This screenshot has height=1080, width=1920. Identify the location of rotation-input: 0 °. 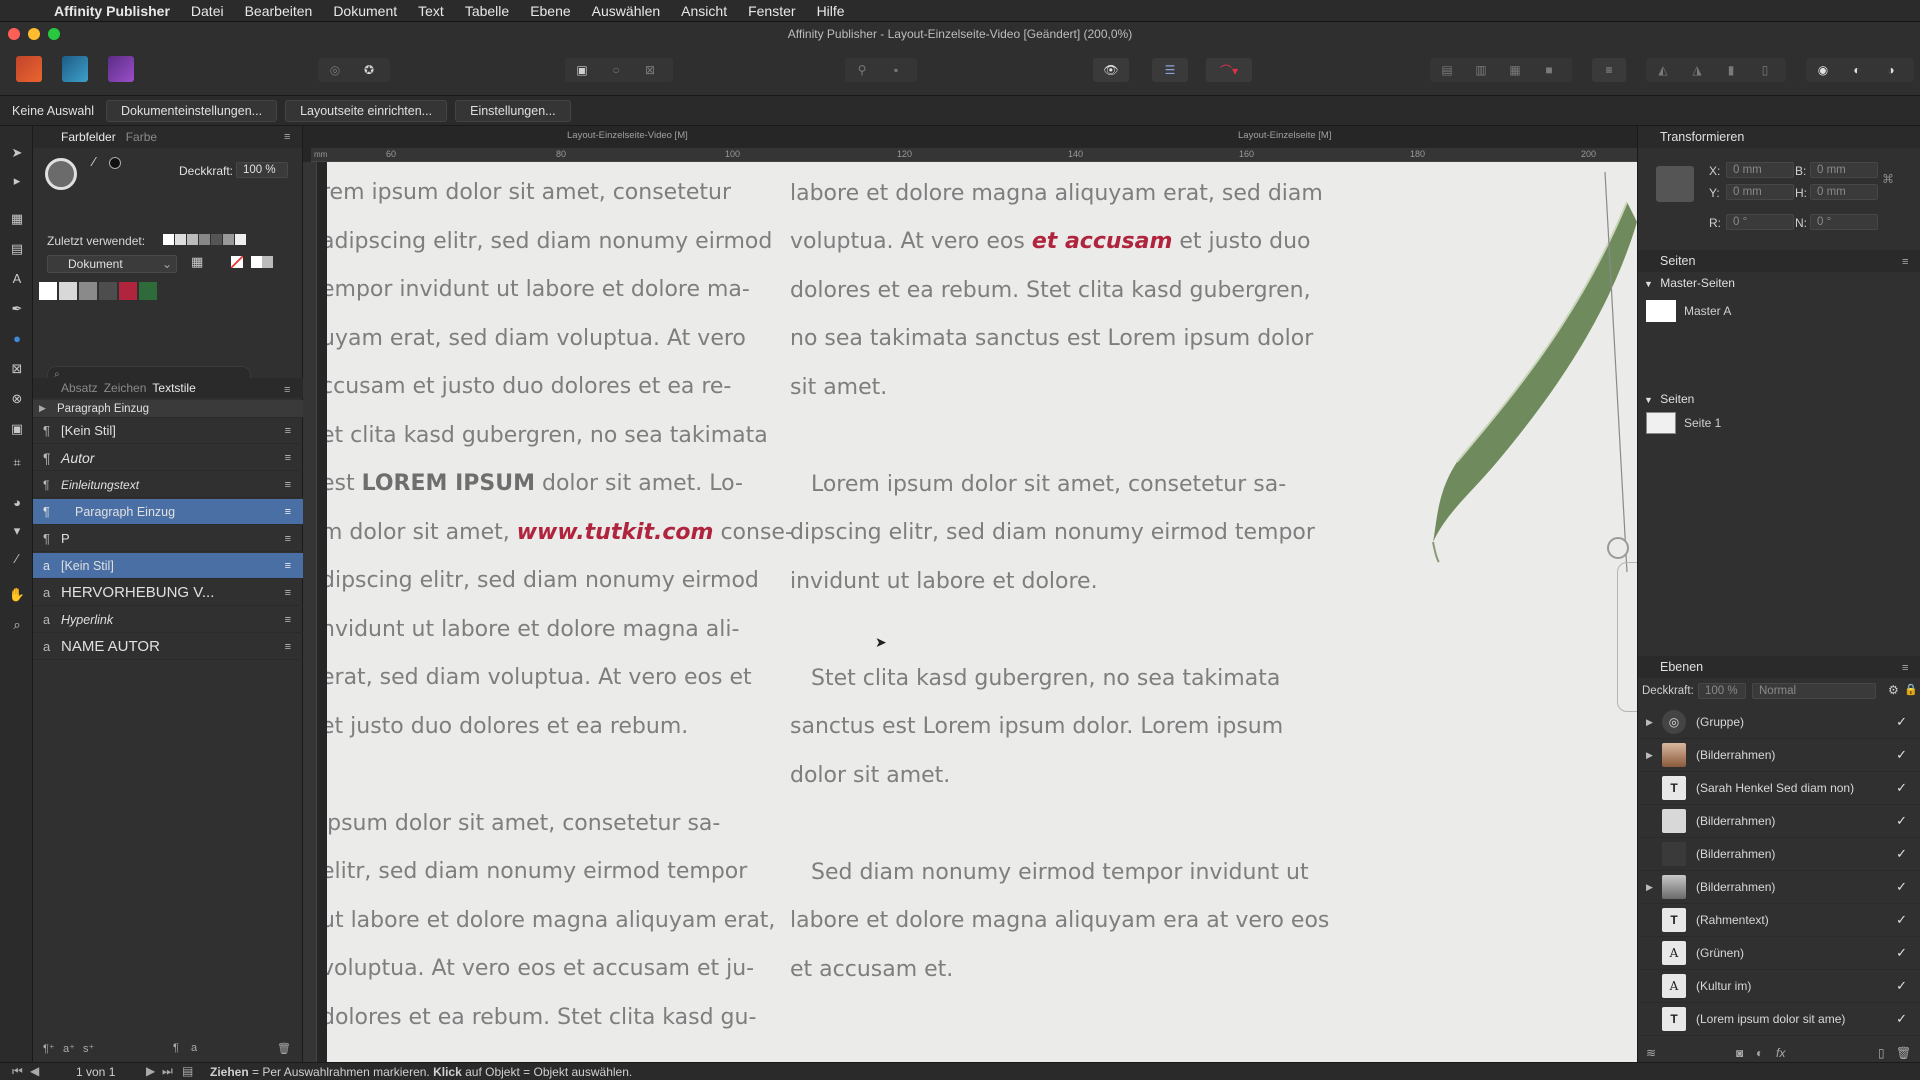
(1760, 222).